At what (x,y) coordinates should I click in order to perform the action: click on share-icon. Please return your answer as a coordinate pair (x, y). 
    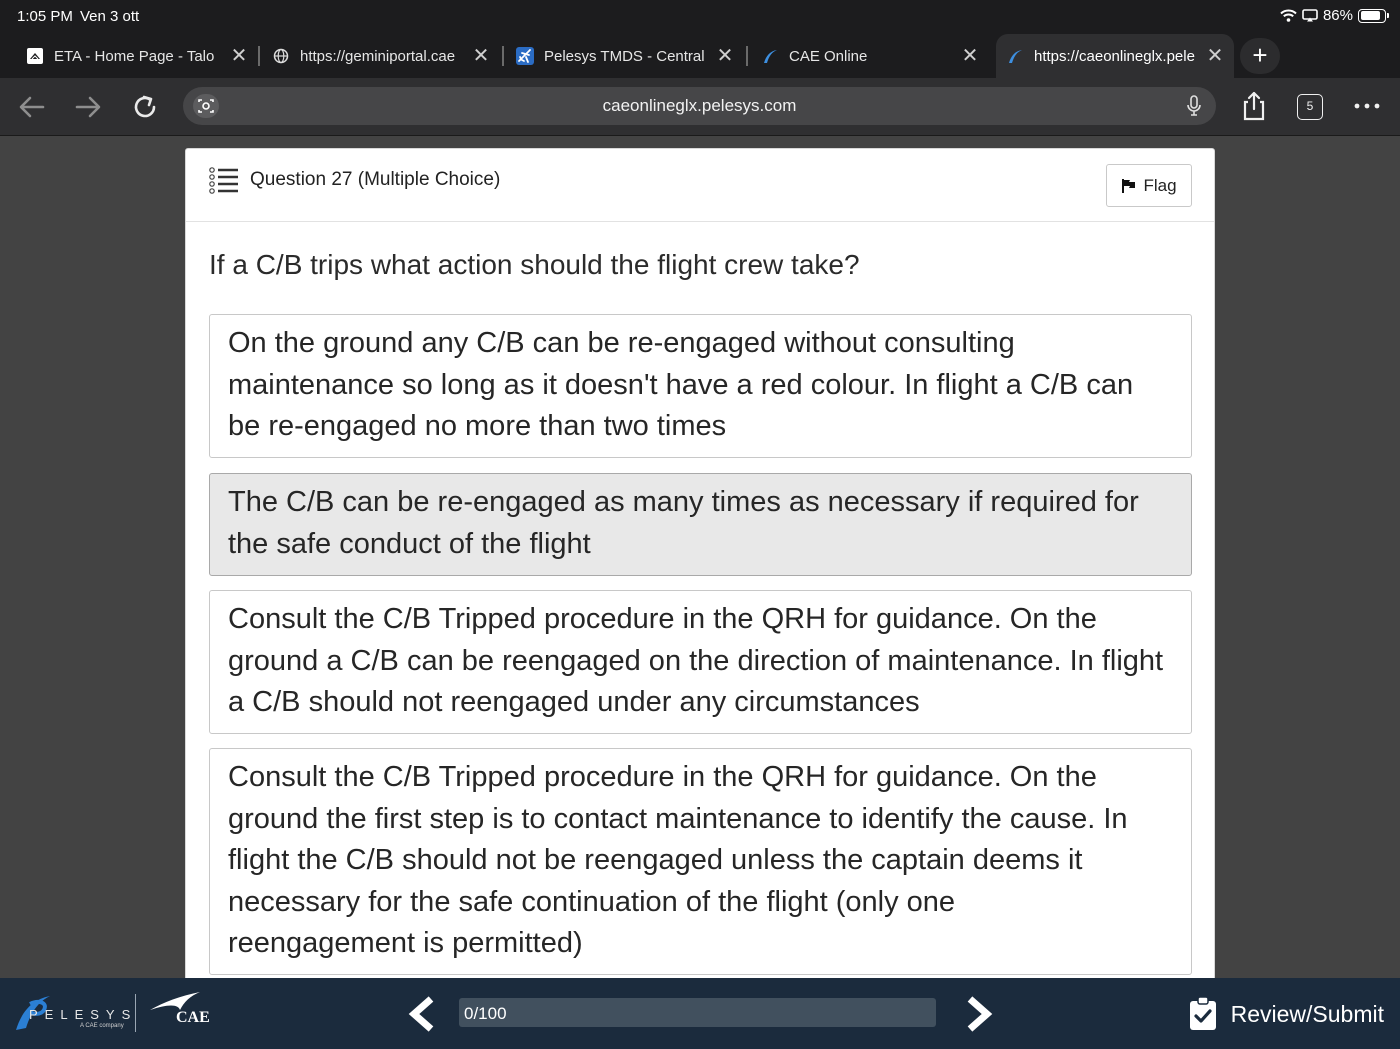
    Looking at the image, I should click on (1254, 106).